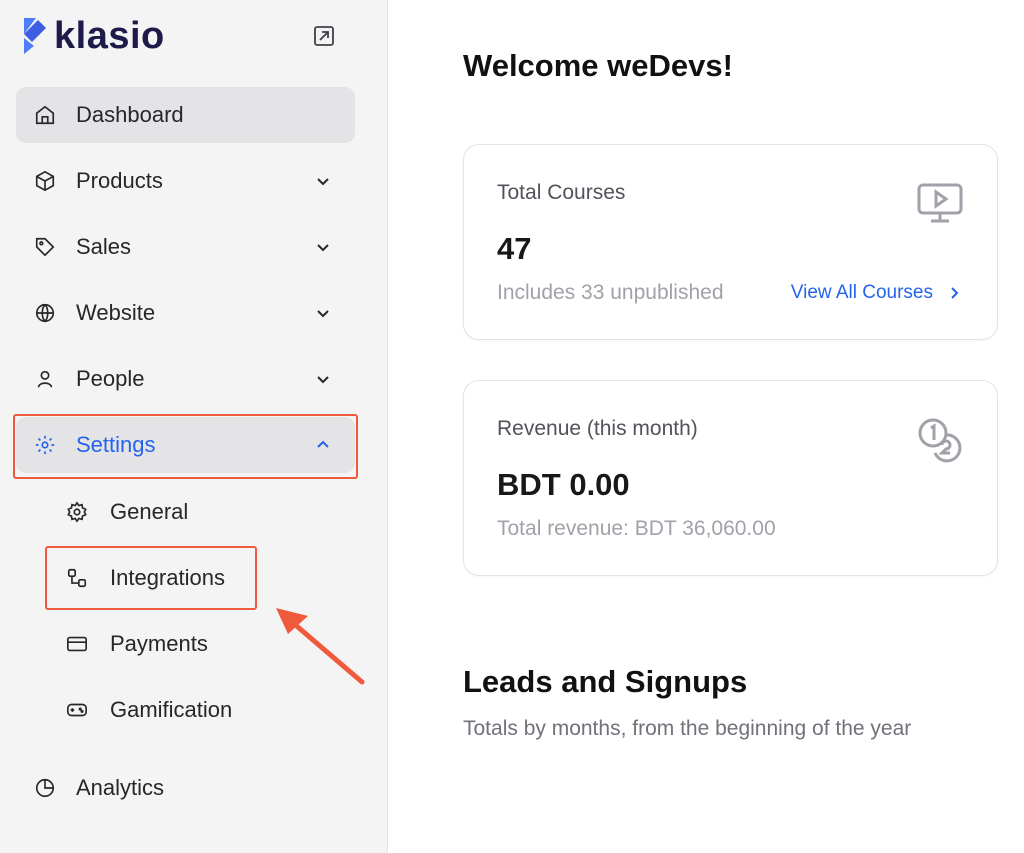 The width and height of the screenshot is (1024, 853). Describe the element at coordinates (597, 428) in the screenshot. I see `card-label: Revenue (this month)` at that location.